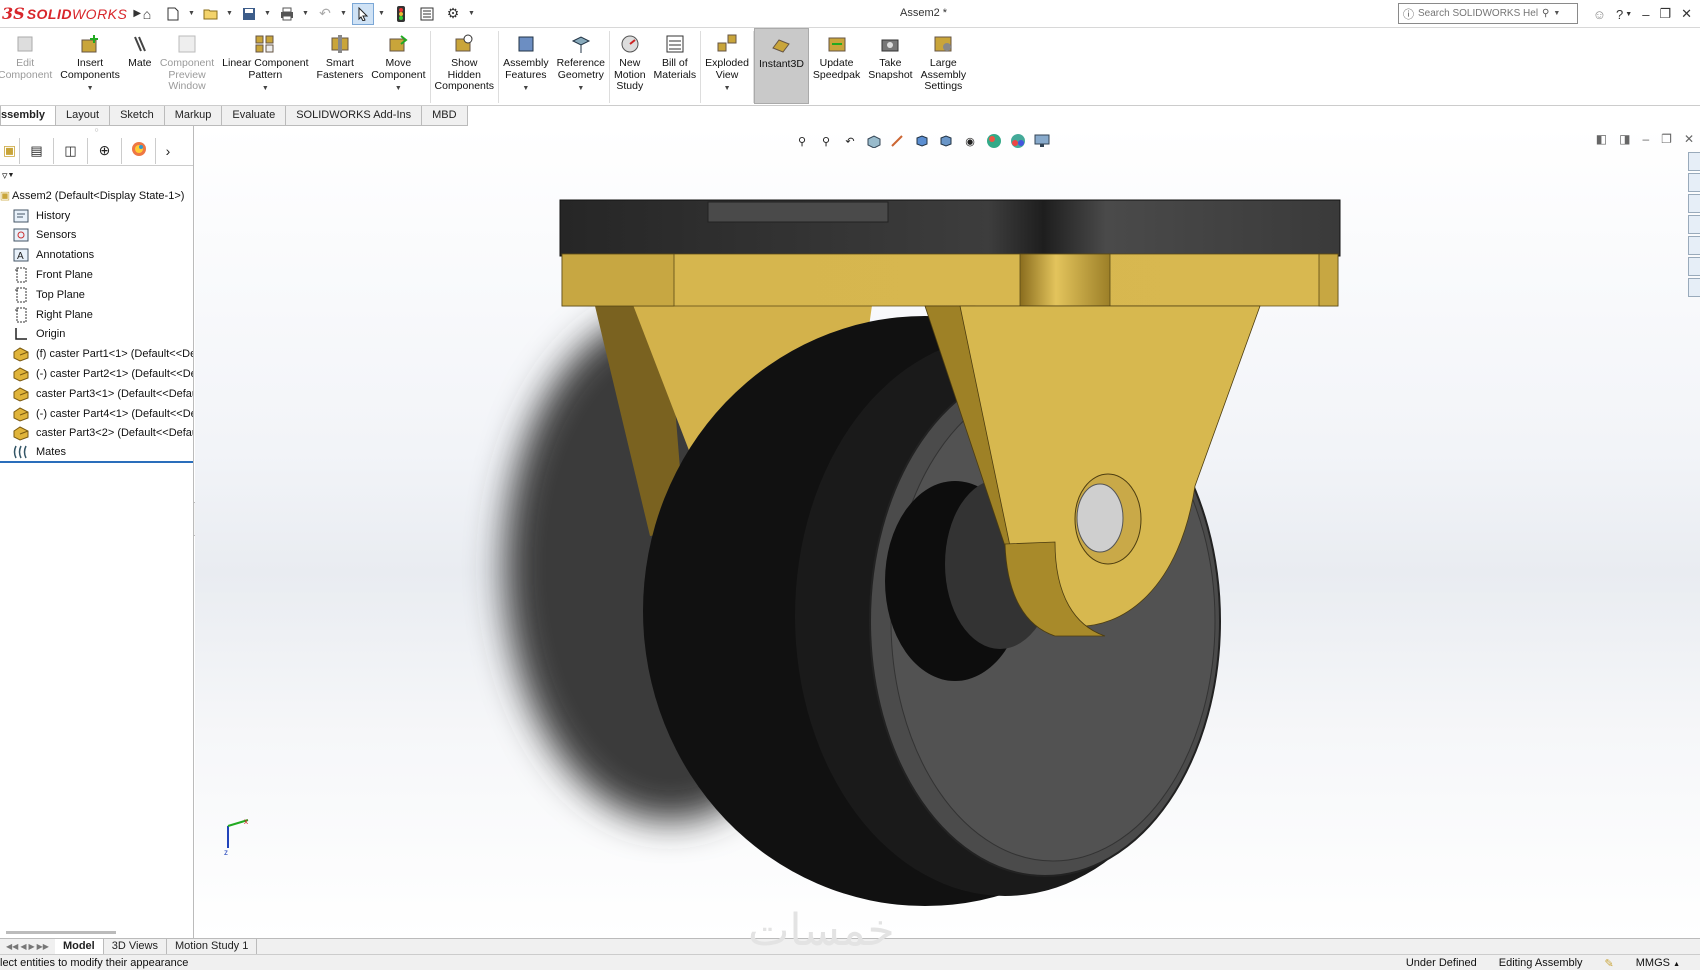  I want to click on save-icon, so click(249, 14).